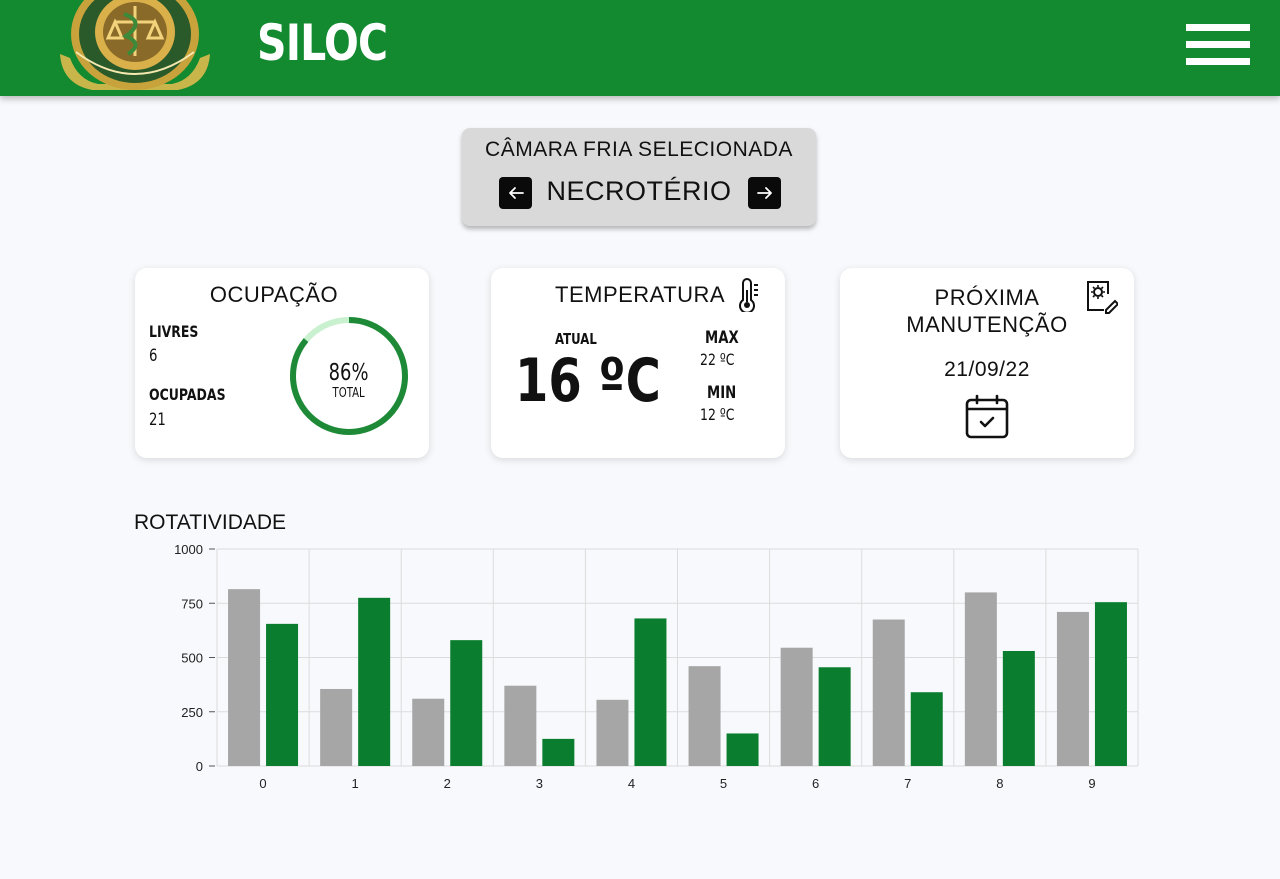 Image resolution: width=1280 pixels, height=879 pixels. I want to click on y-tick-label: 0, so click(199, 766).